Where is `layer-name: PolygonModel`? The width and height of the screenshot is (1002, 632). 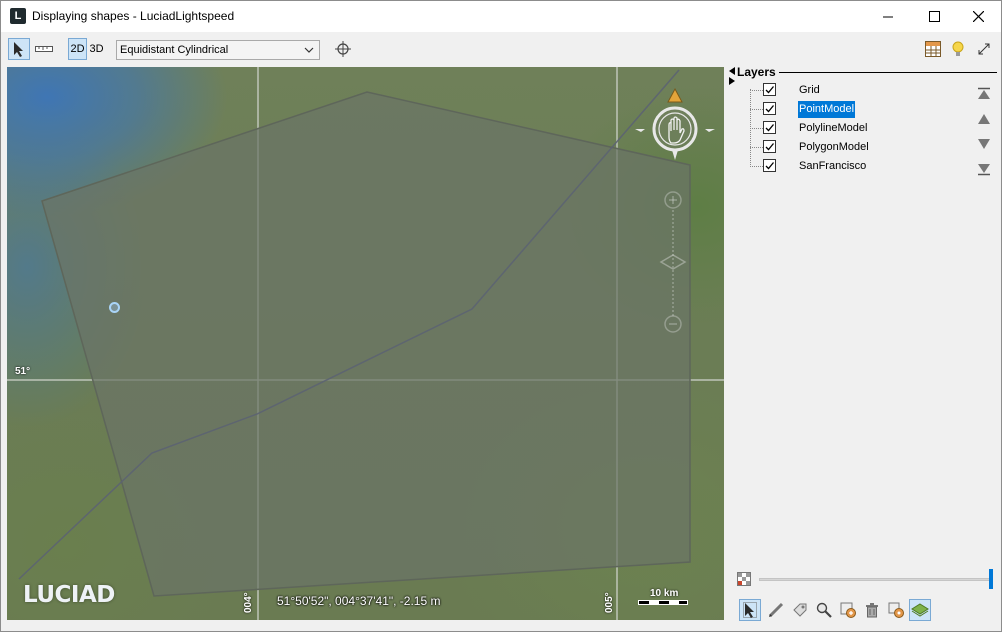 layer-name: PolygonModel is located at coordinates (834, 147).